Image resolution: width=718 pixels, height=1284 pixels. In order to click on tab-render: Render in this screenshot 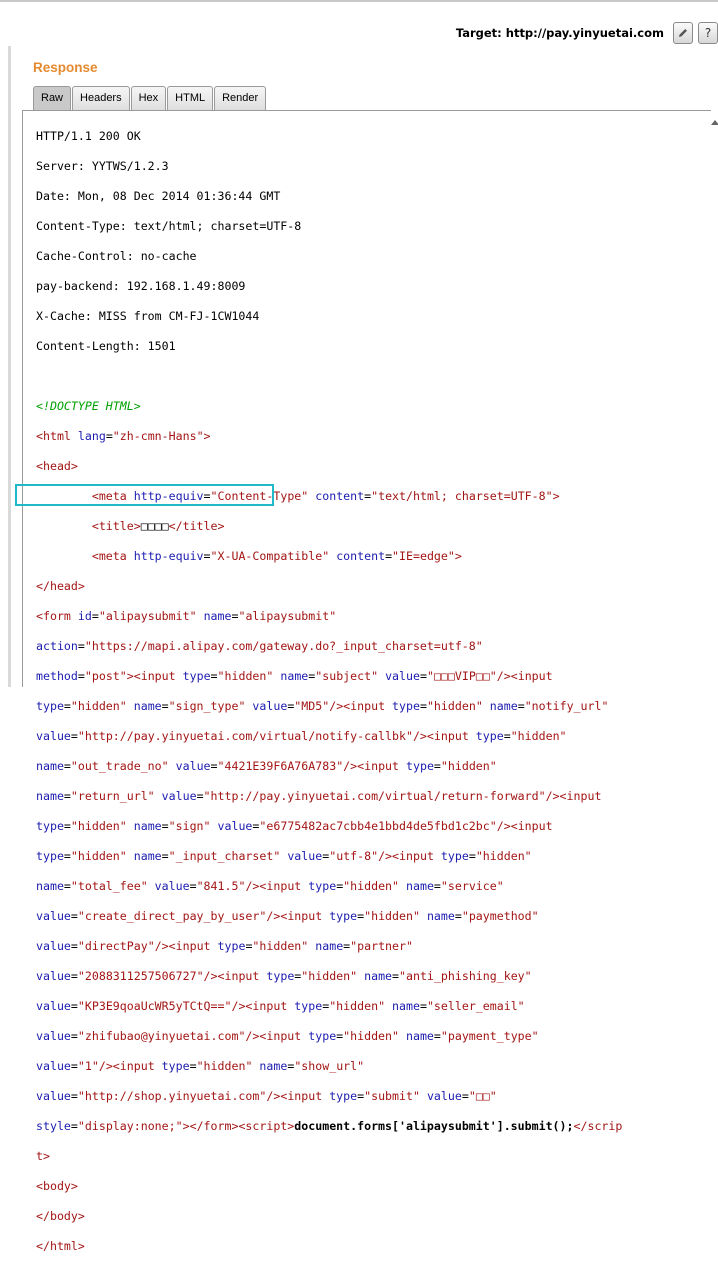, I will do `click(240, 98)`.